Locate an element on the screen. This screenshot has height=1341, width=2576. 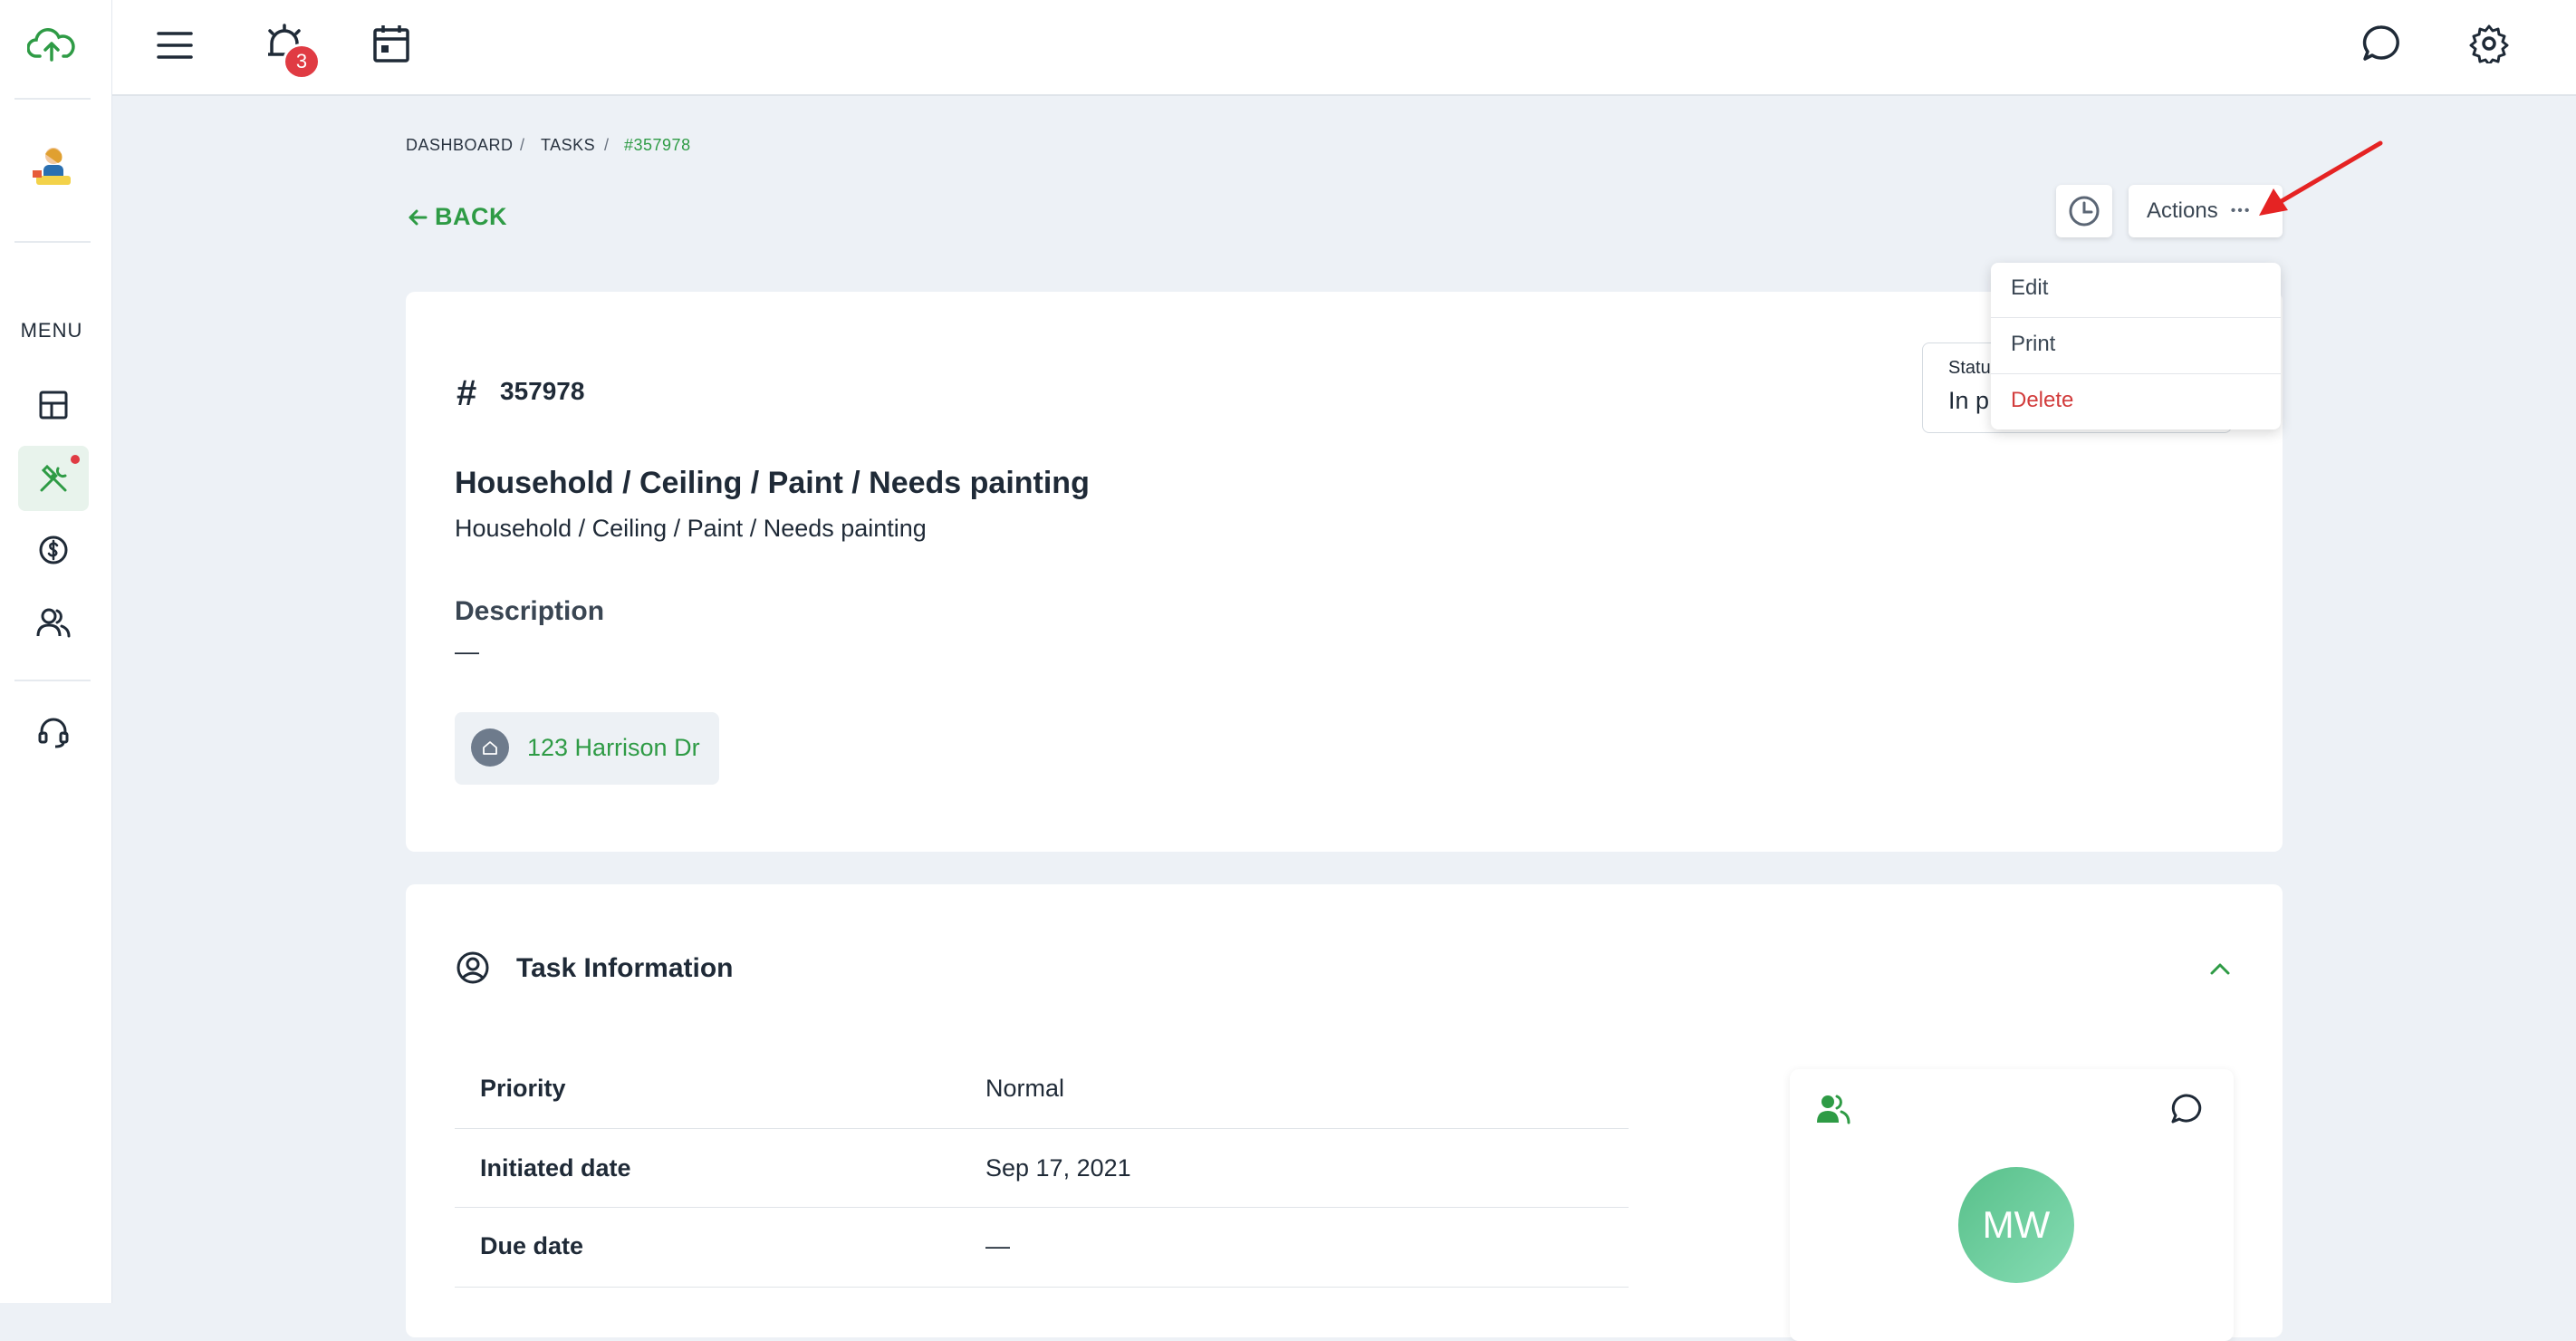
actions-menu: Edit Print Delete is located at coordinates (2136, 346).